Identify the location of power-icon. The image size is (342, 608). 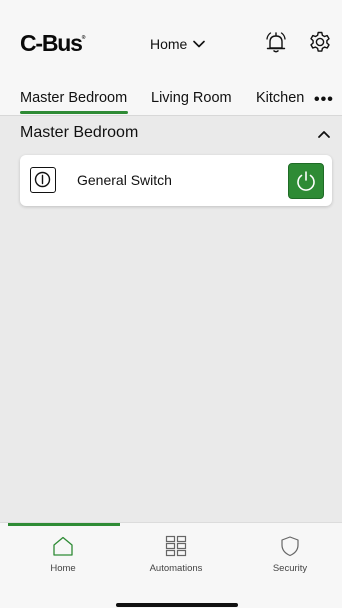
(306, 181).